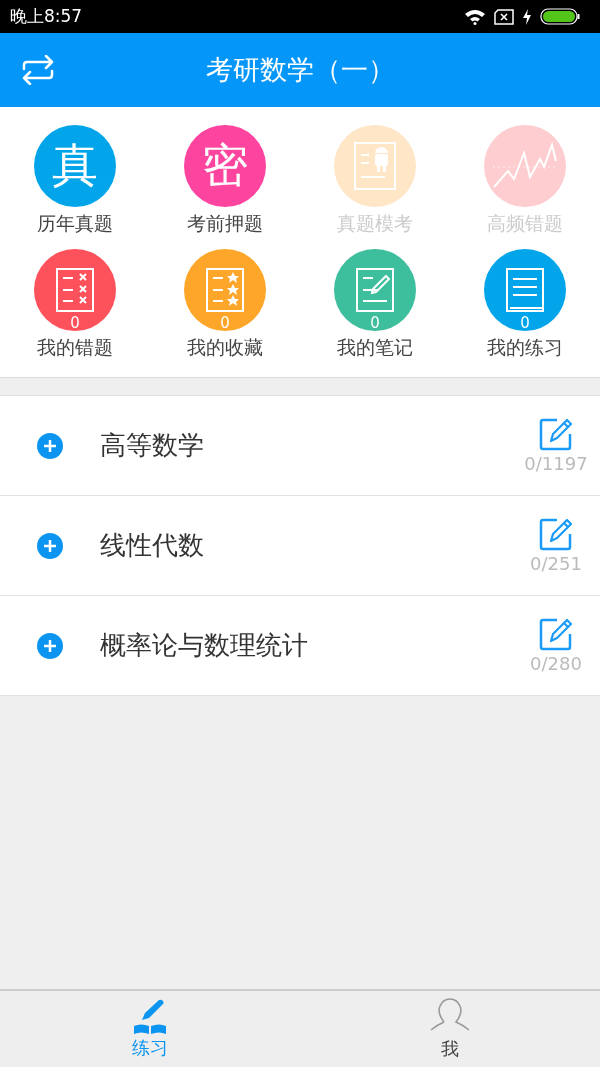 This screenshot has height=1067, width=600. What do you see at coordinates (556, 563) in the screenshot?
I see `progress-count: 0/251` at bounding box center [556, 563].